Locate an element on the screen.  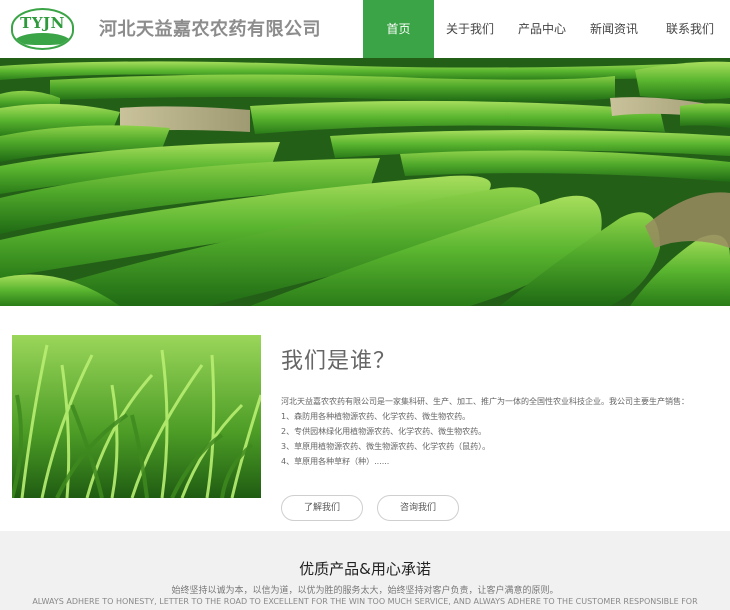
logo-wave-icon is located at coordinates (42, 39).